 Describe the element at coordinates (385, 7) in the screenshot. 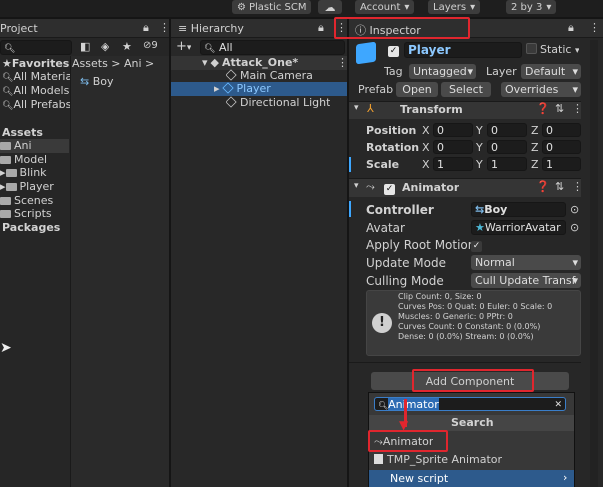

I see `account-dropdown: Account ▾` at that location.